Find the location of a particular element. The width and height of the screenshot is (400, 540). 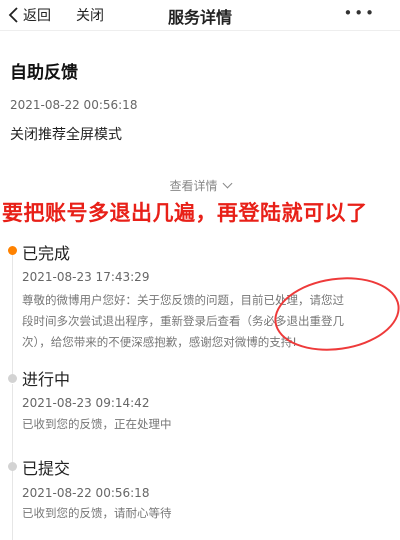

feedback-time: 2021-08-22 00:56:18 is located at coordinates (74, 105).